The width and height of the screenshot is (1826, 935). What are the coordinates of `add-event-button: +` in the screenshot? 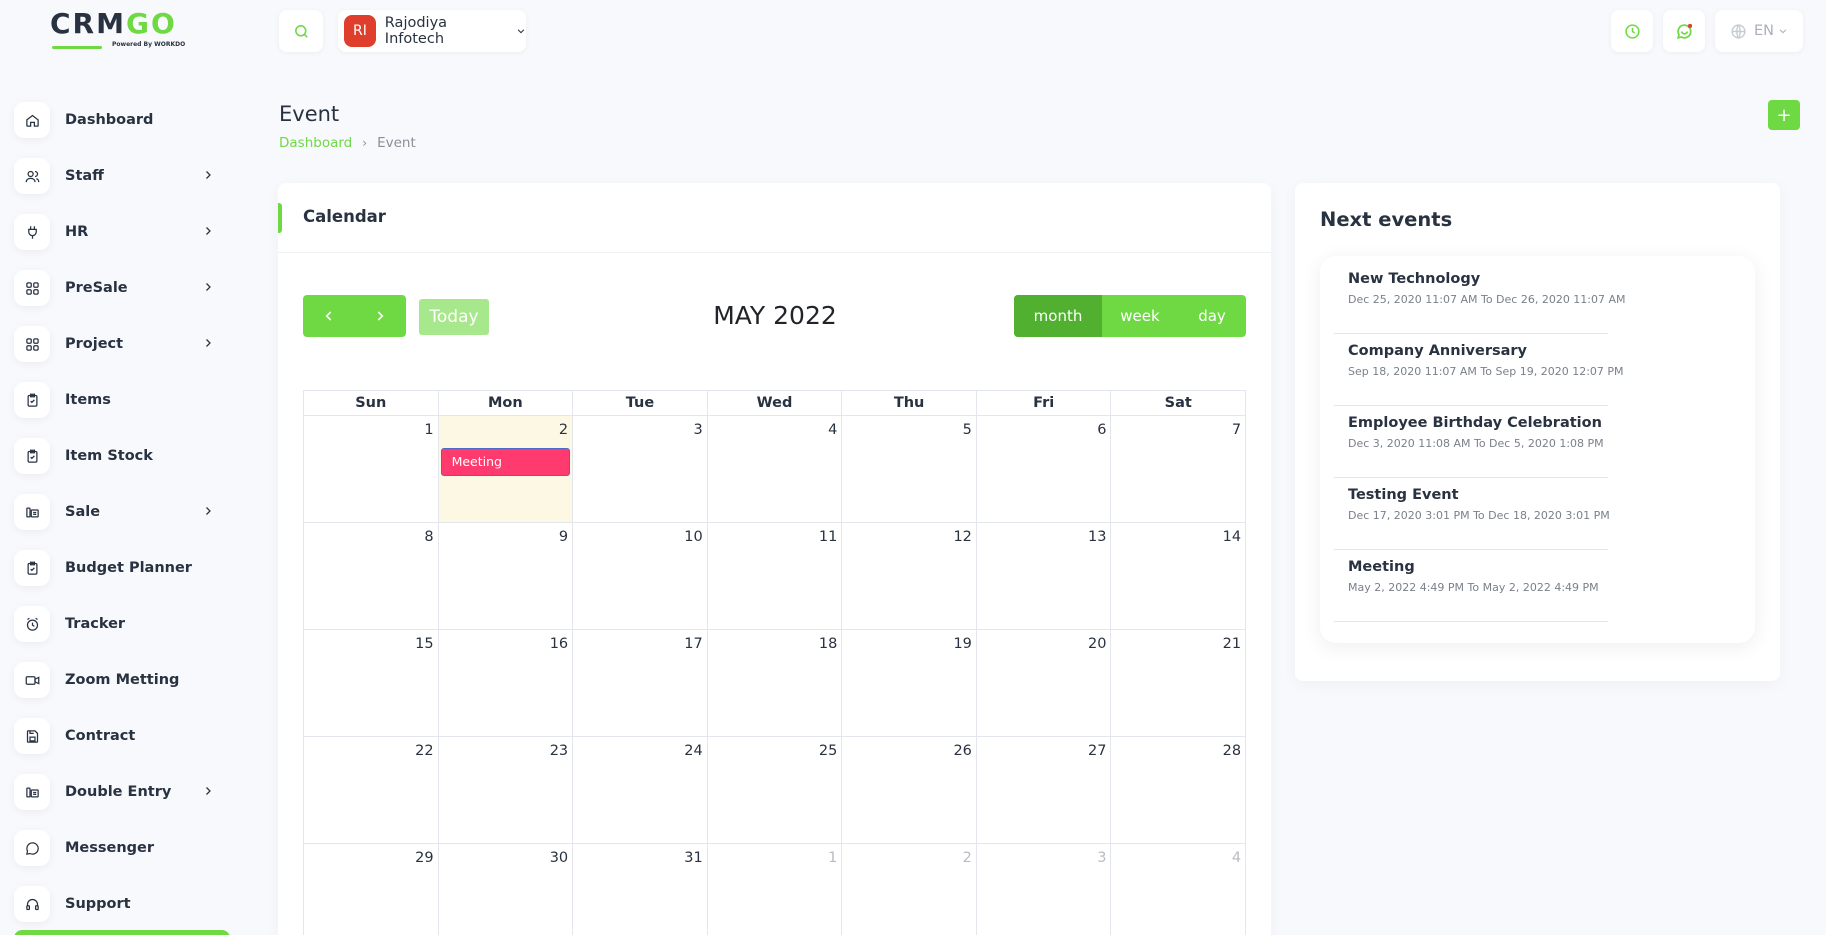 It's located at (1784, 115).